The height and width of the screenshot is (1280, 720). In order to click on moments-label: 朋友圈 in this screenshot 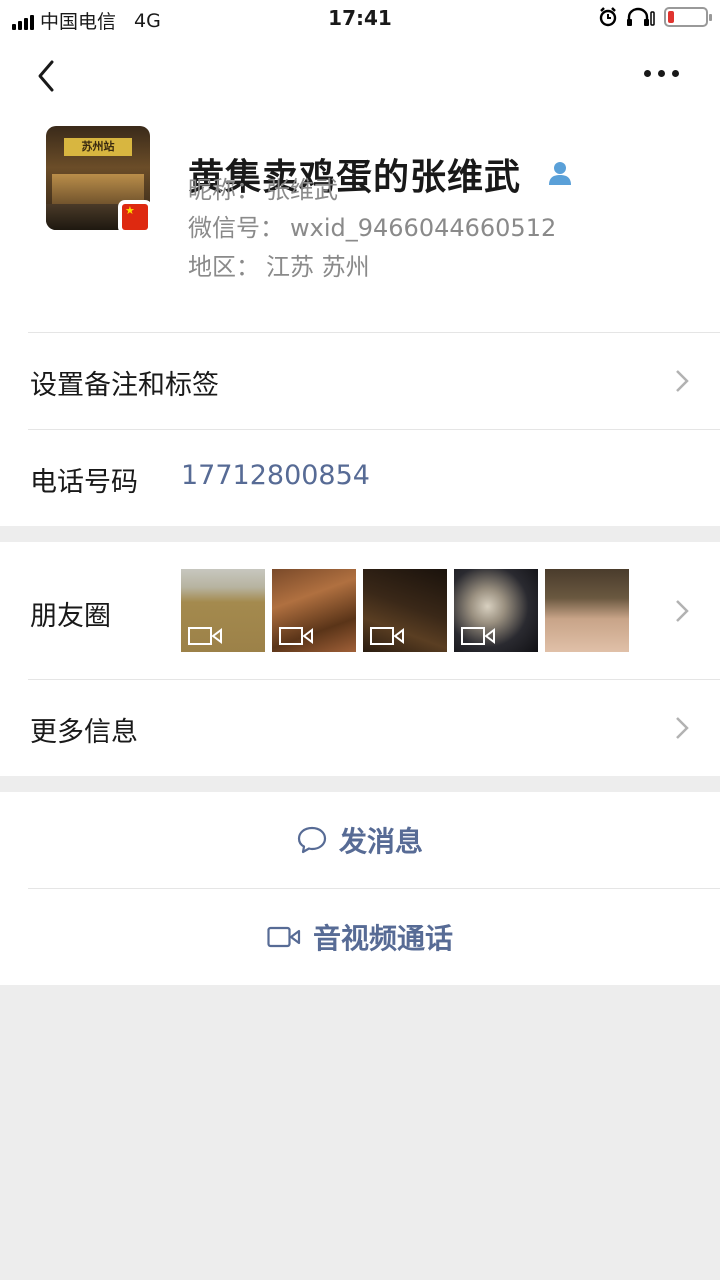, I will do `click(70, 616)`.